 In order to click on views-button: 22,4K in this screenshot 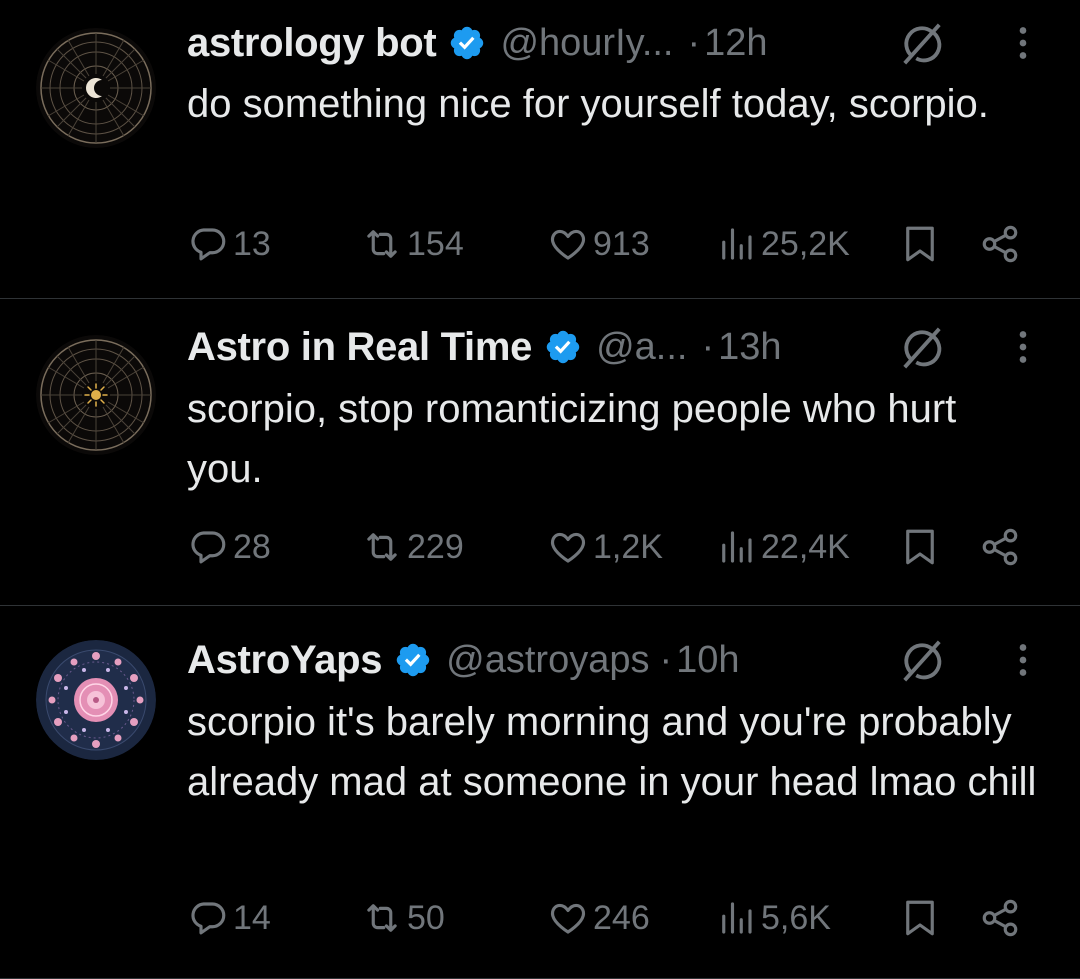, I will do `click(782, 547)`.